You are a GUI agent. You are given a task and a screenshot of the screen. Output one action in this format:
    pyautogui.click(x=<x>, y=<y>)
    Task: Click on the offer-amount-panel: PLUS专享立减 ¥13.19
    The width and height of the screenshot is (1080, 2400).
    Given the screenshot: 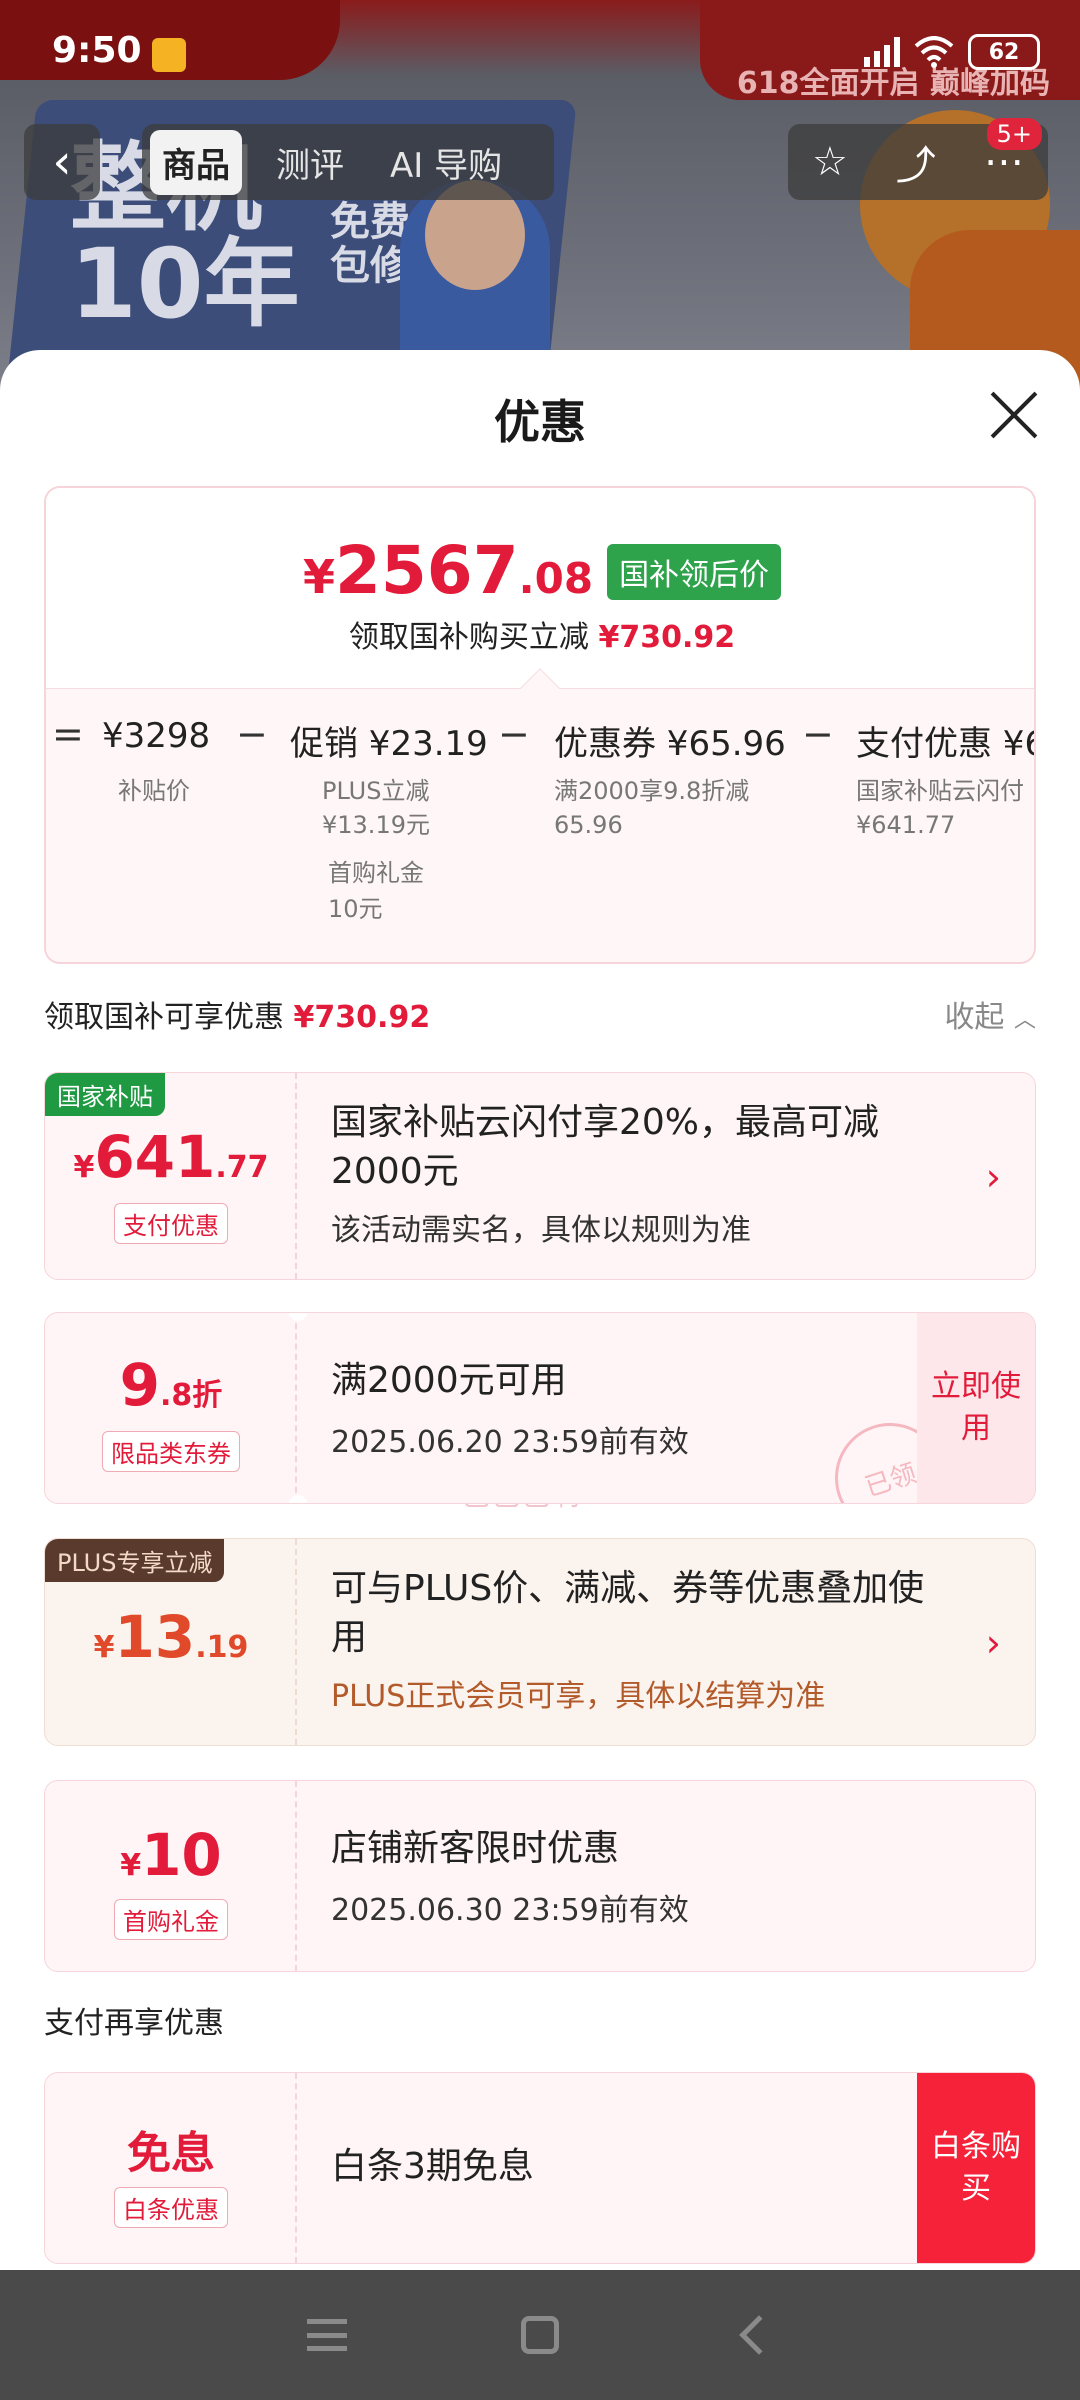 What is the action you would take?
    pyautogui.click(x=171, y=1642)
    